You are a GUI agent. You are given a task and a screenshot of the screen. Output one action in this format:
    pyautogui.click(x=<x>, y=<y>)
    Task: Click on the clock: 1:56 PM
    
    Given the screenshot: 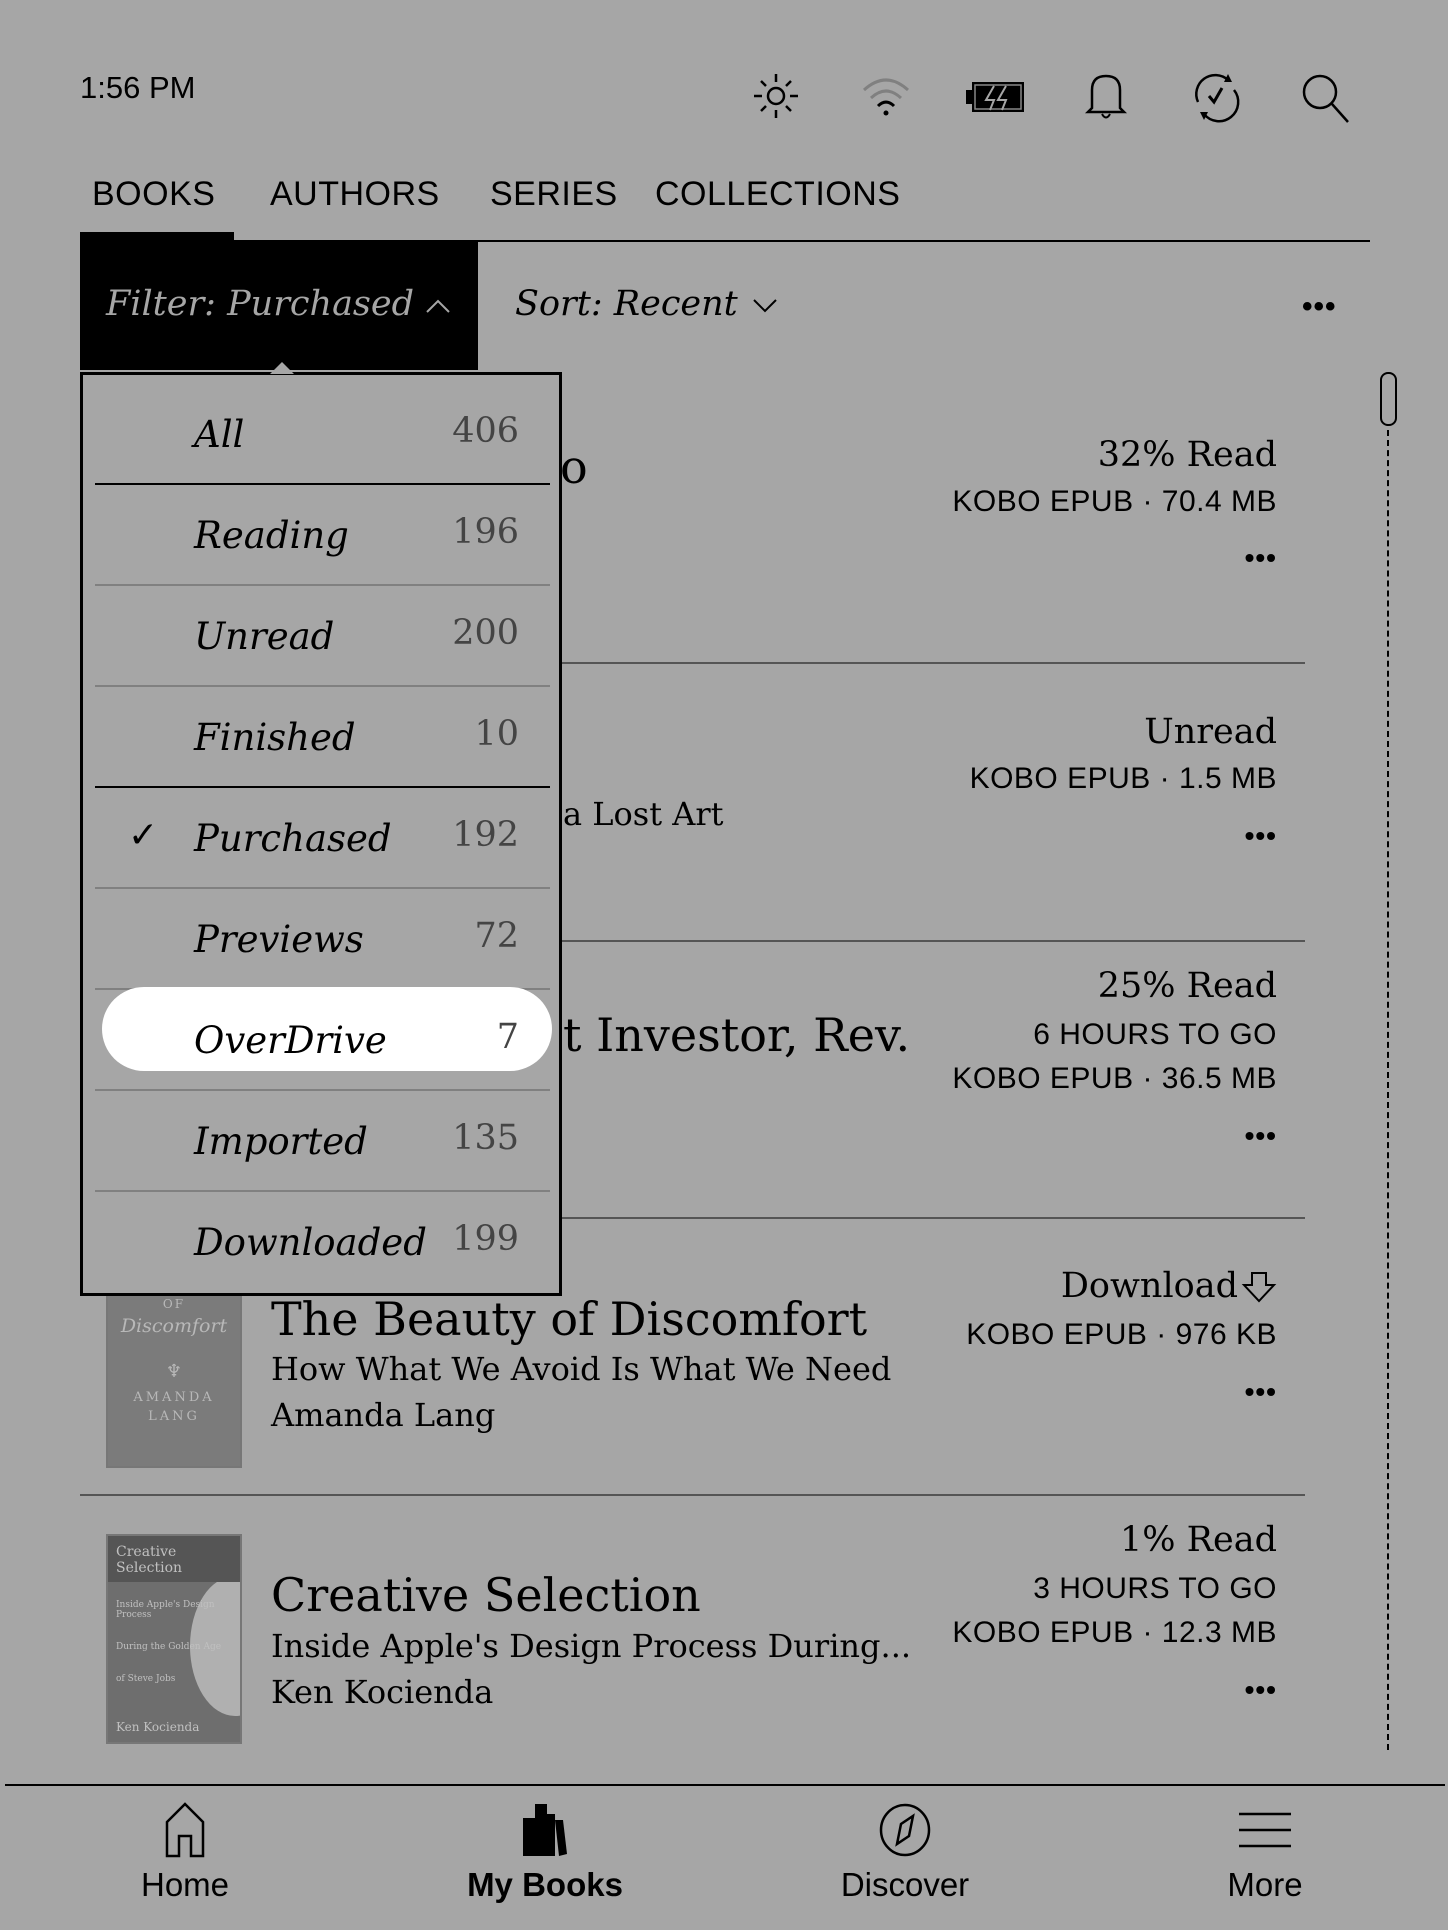 What is the action you would take?
    pyautogui.click(x=138, y=87)
    